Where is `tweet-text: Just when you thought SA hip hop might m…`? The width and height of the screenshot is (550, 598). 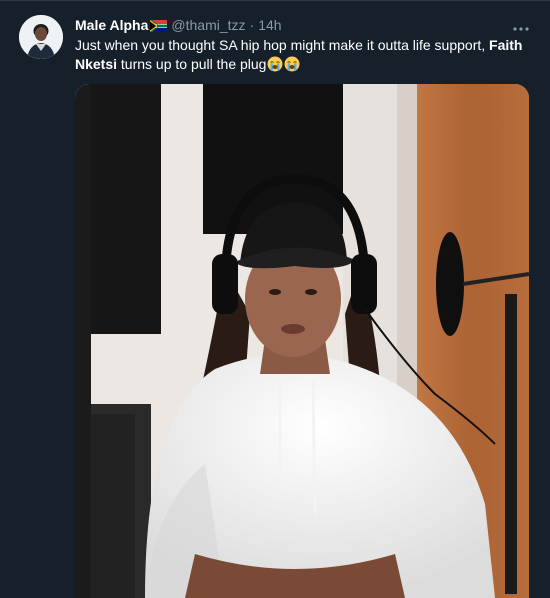 tweet-text: Just when you thought SA hip hop might m… is located at coordinates (302, 55).